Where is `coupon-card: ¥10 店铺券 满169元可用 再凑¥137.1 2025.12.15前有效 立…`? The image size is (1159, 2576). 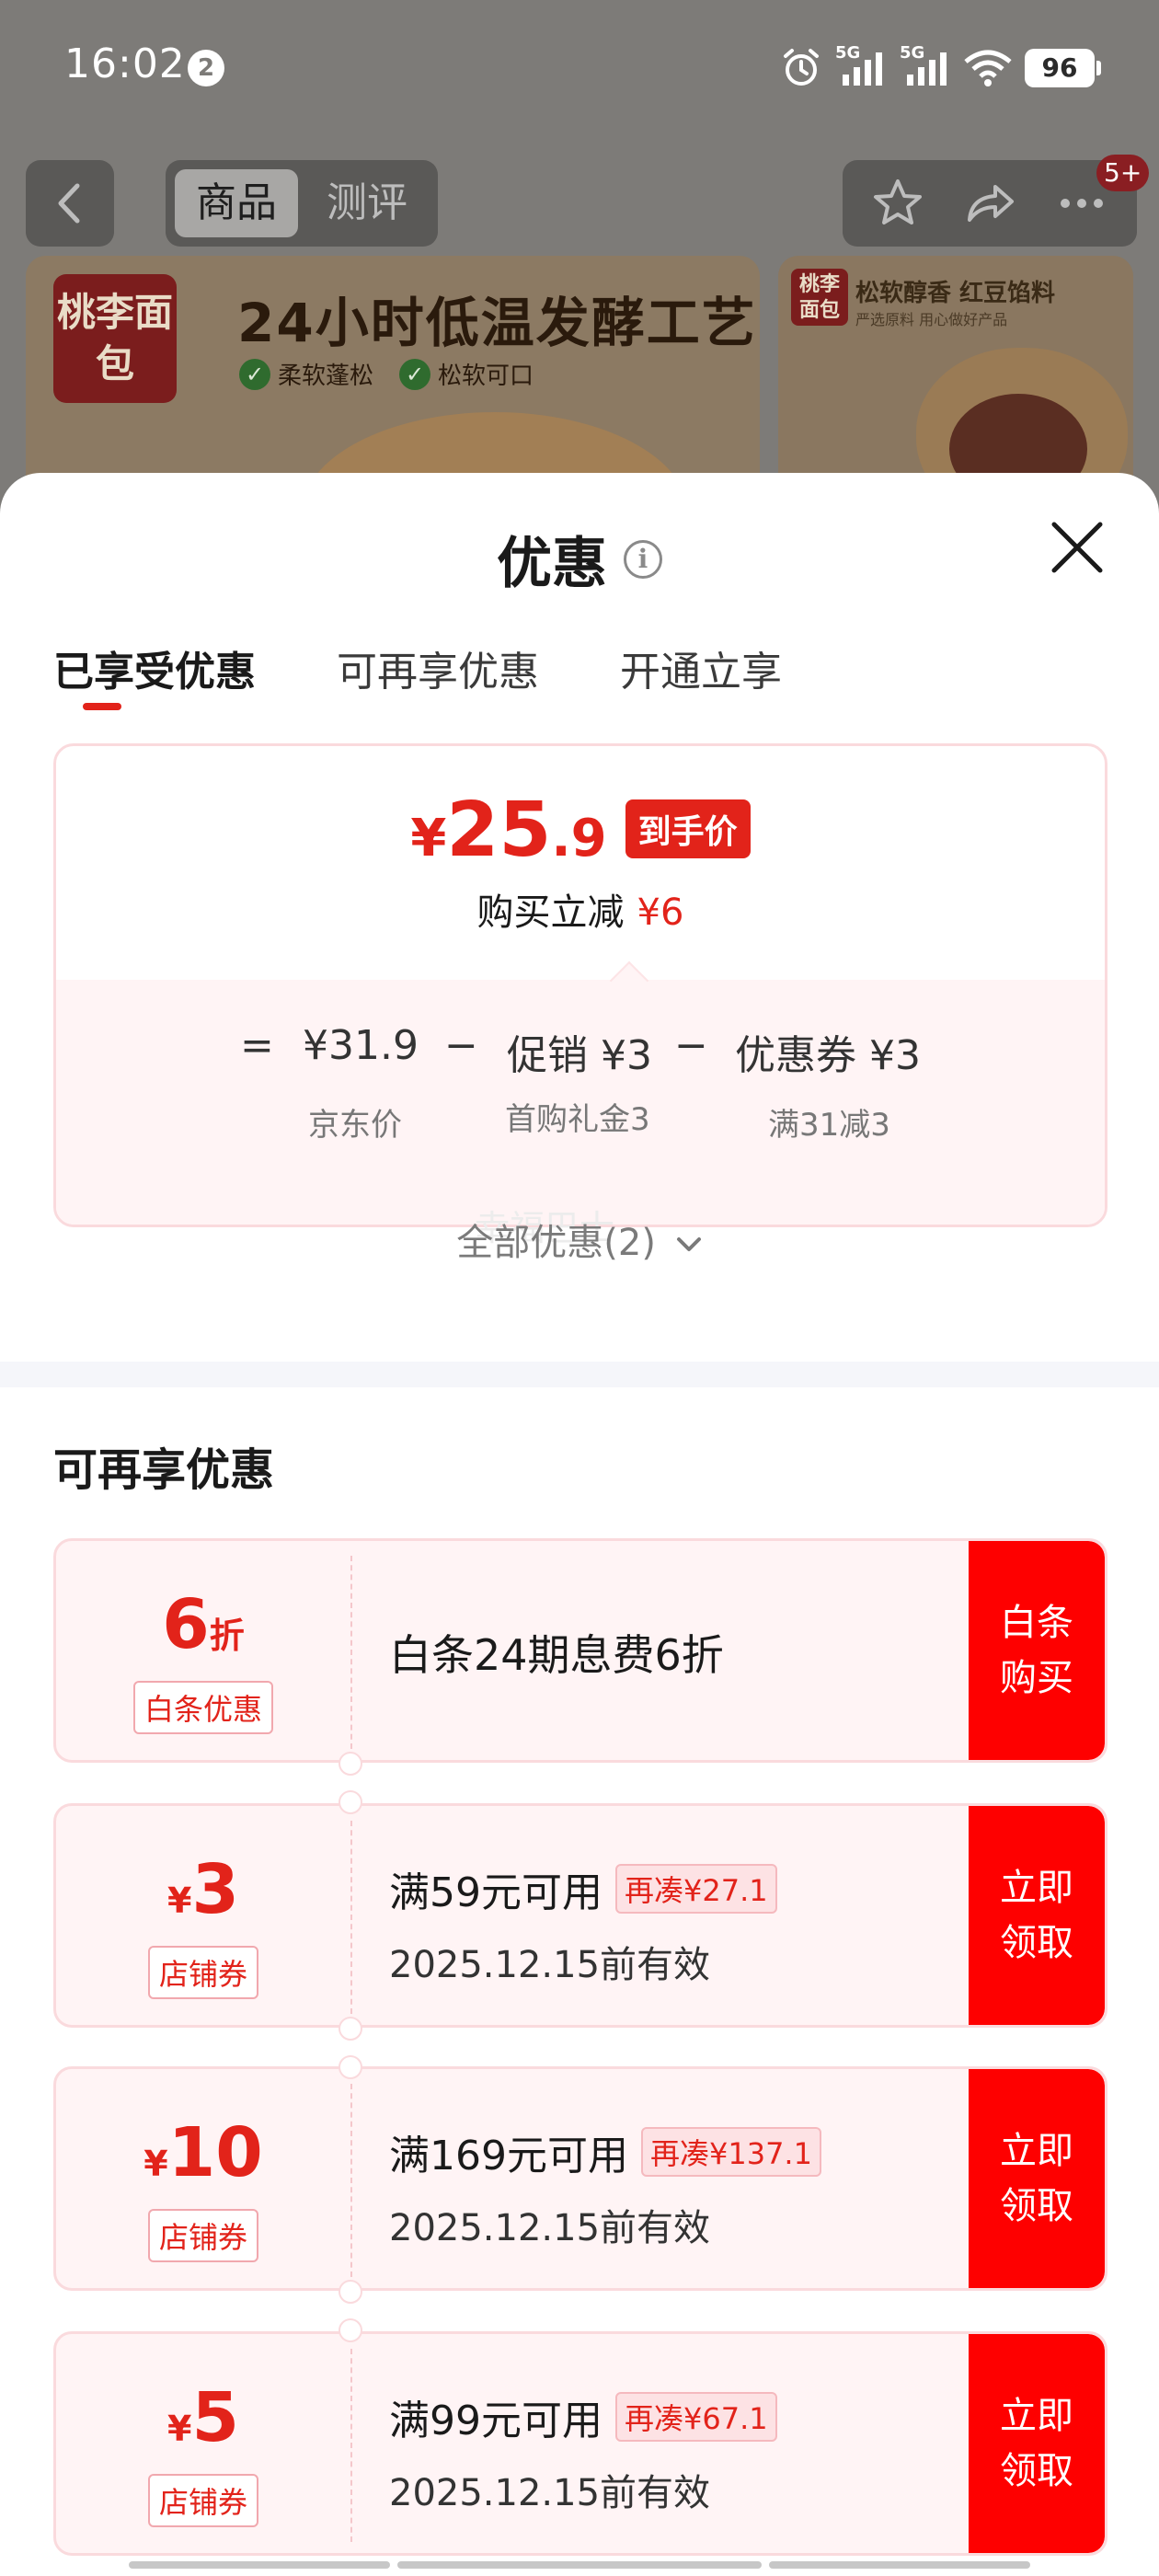
coupon-card: ¥10 店铺券 满169元可用 再凑¥137.1 2025.12.15前有效 立… is located at coordinates (580, 2178).